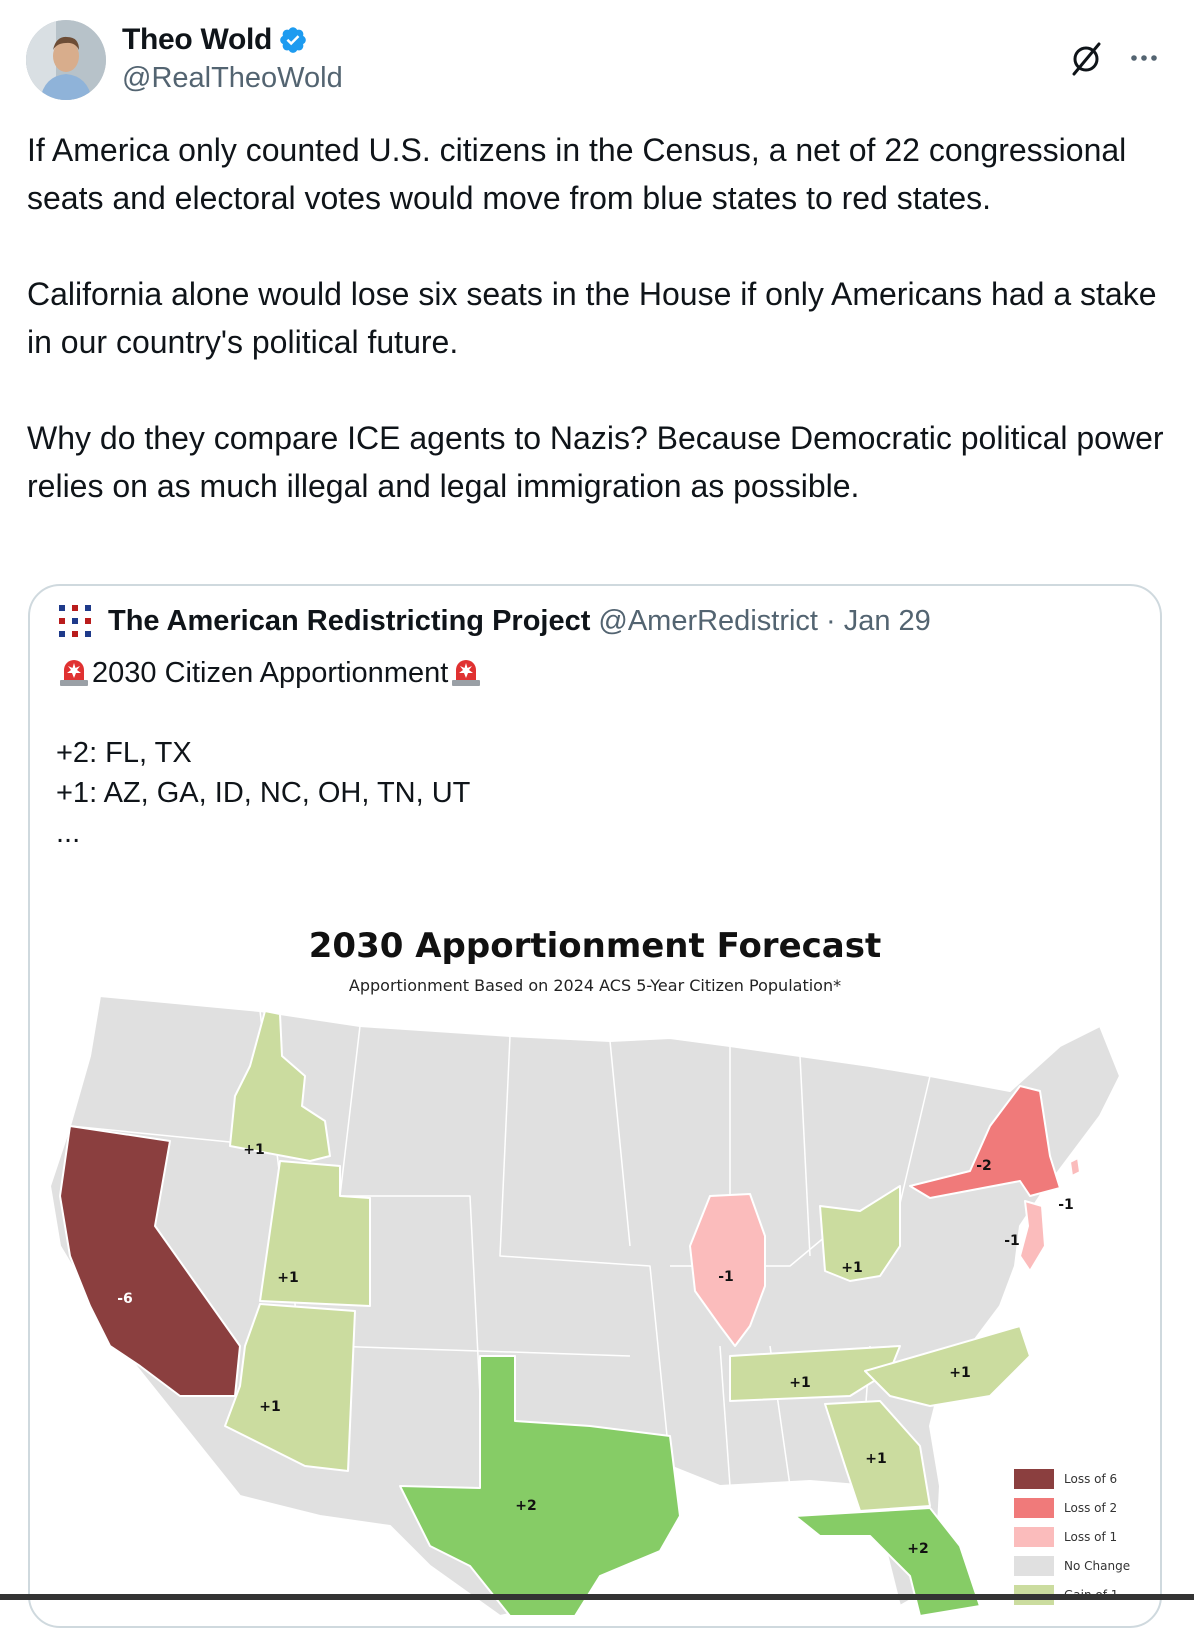  I want to click on state-label-tx: +2, so click(525, 1506).